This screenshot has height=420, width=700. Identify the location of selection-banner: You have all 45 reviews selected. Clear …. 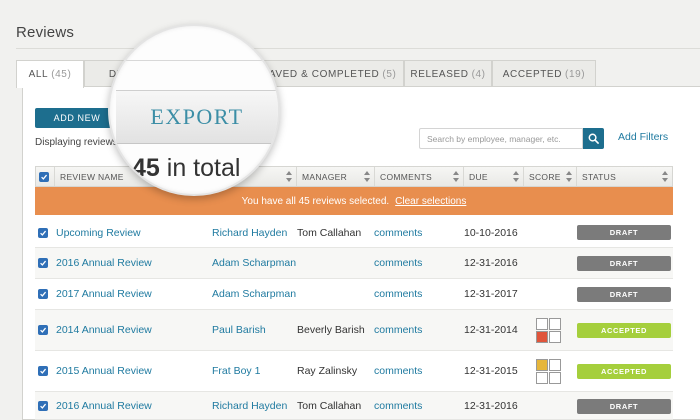
(354, 201).